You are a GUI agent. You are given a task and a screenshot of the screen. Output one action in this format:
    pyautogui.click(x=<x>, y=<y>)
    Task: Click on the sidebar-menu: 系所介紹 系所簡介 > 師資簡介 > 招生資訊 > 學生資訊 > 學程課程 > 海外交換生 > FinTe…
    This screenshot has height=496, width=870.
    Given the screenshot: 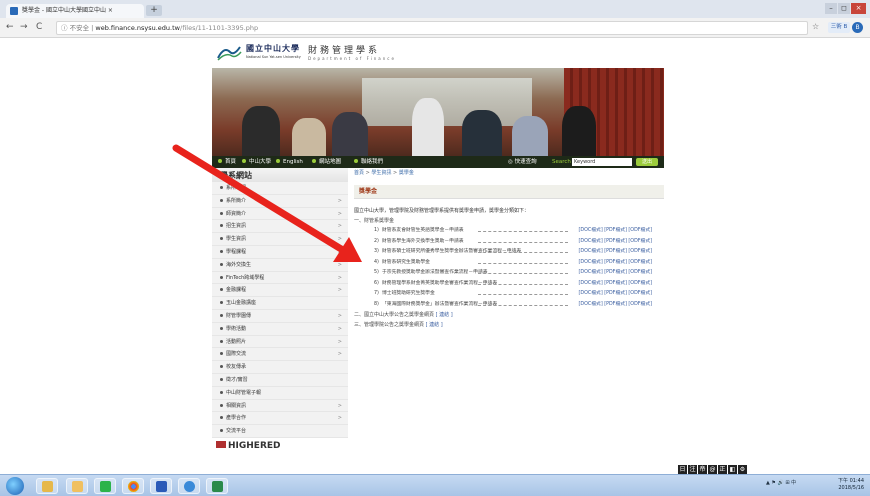 What is the action you would take?
    pyautogui.click(x=280, y=310)
    